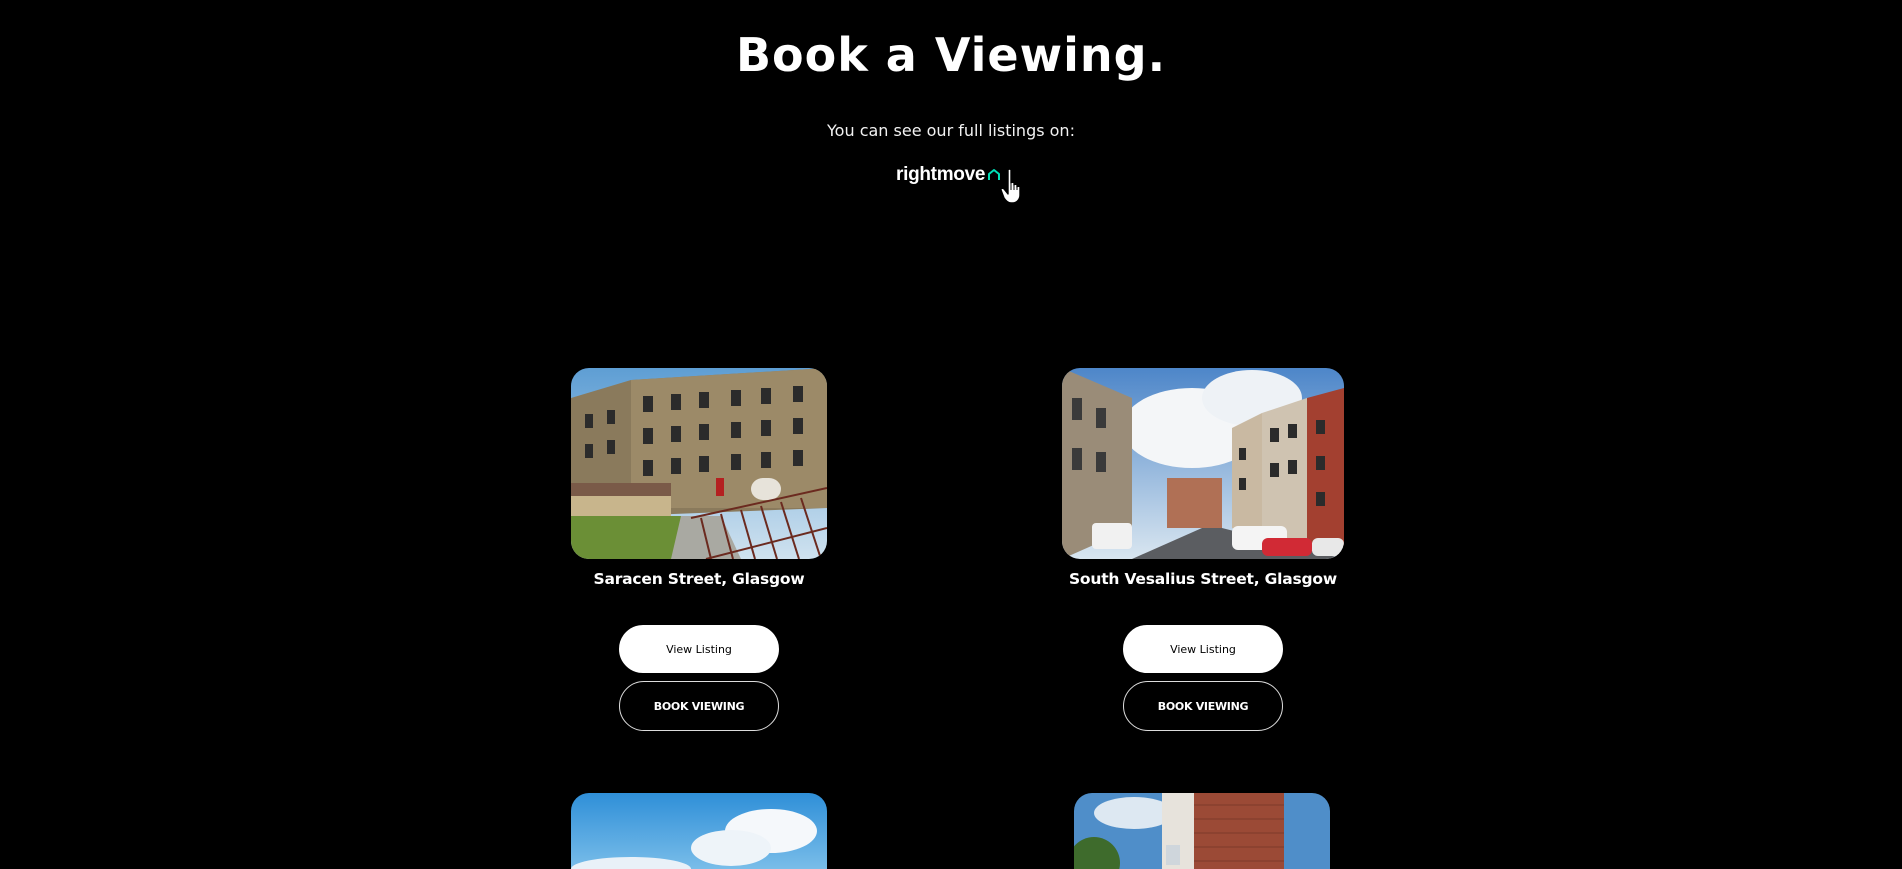  I want to click on listing-title: South Vesalius Street, Glasgow, so click(1203, 579).